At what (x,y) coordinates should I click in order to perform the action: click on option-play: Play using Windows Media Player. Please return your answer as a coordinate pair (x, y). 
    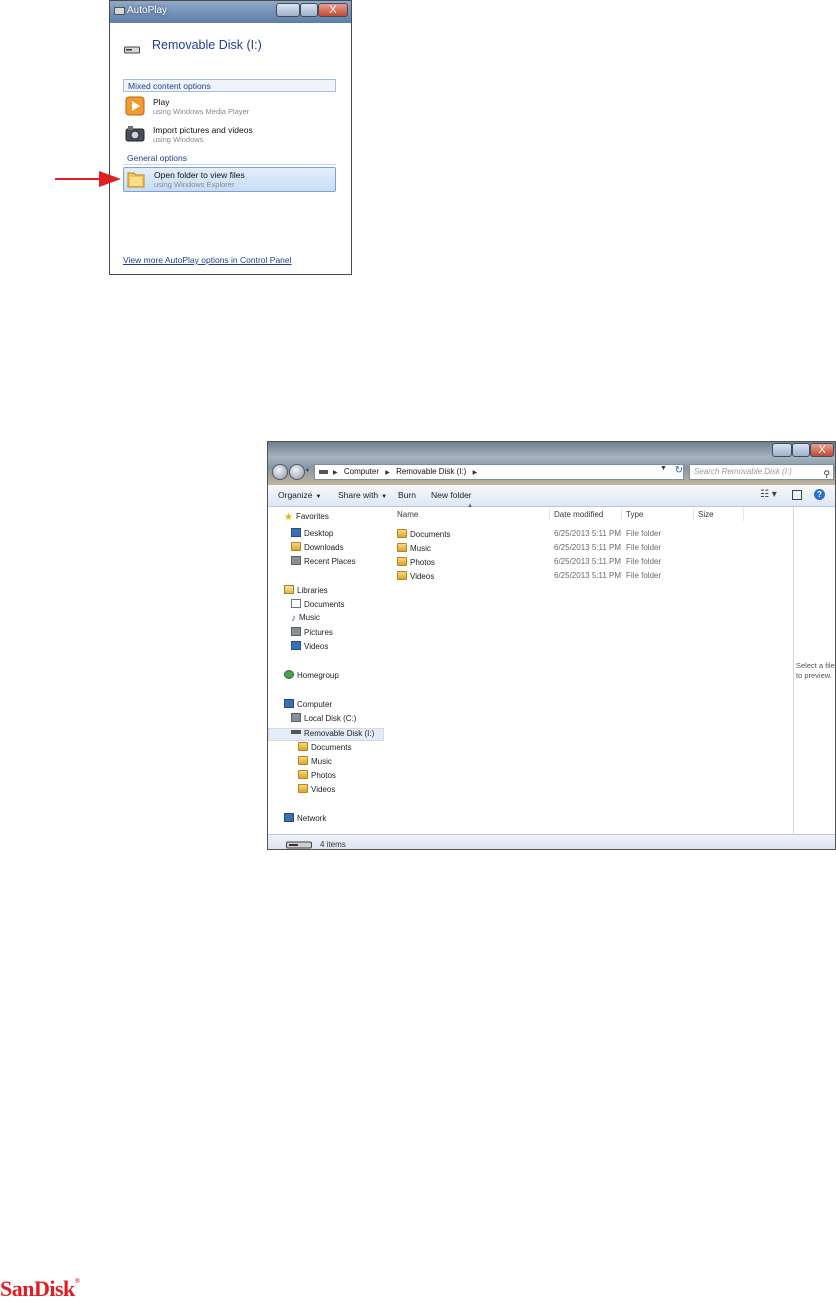
    Looking at the image, I should click on (229, 107).